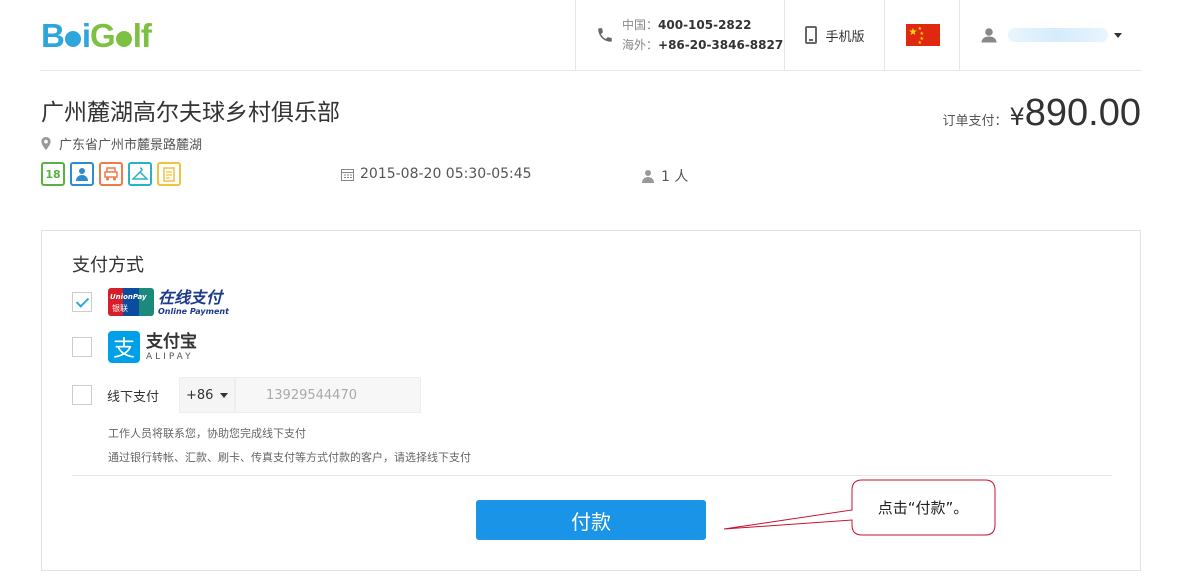  I want to click on user-icon, so click(989, 35).